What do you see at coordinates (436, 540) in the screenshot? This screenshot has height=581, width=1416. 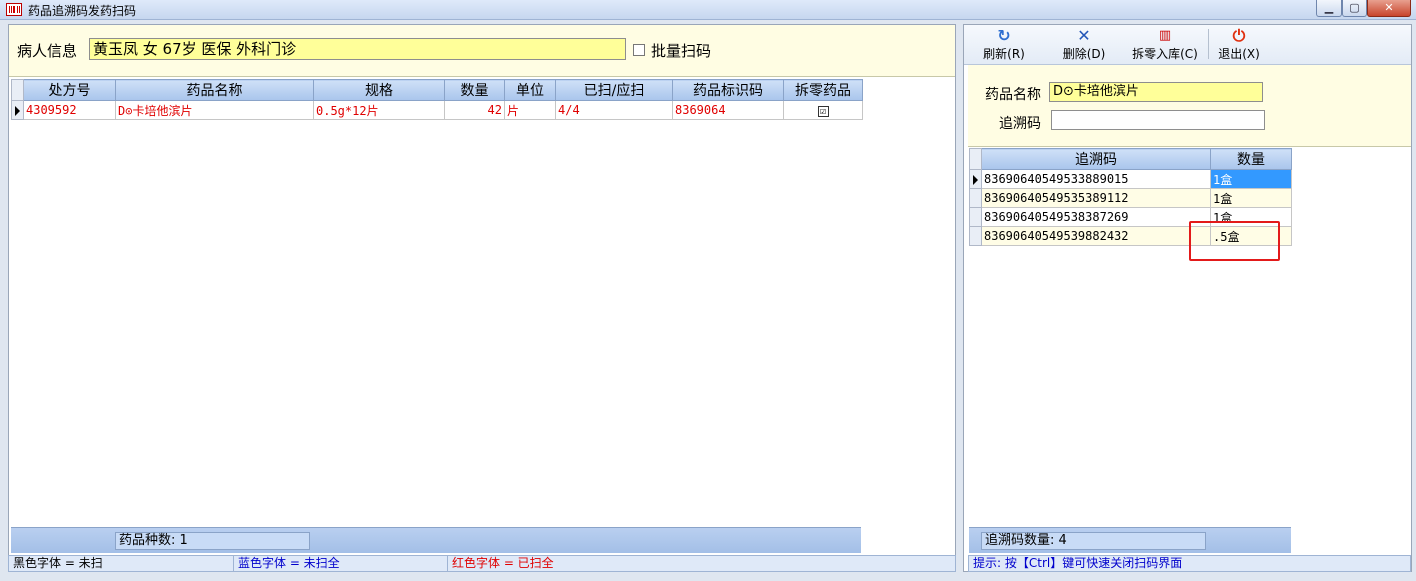 I see `left-footer-bar: 药品种数: 1` at bounding box center [436, 540].